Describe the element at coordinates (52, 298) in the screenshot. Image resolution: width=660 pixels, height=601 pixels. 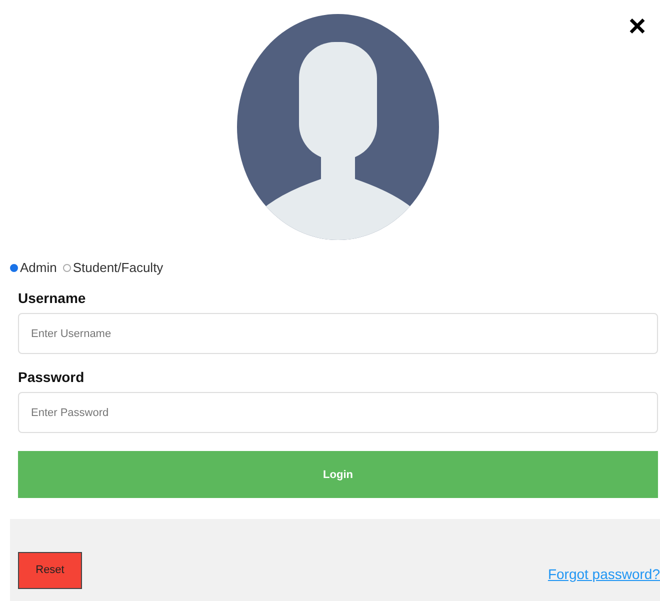
I see `field-label: Username` at that location.